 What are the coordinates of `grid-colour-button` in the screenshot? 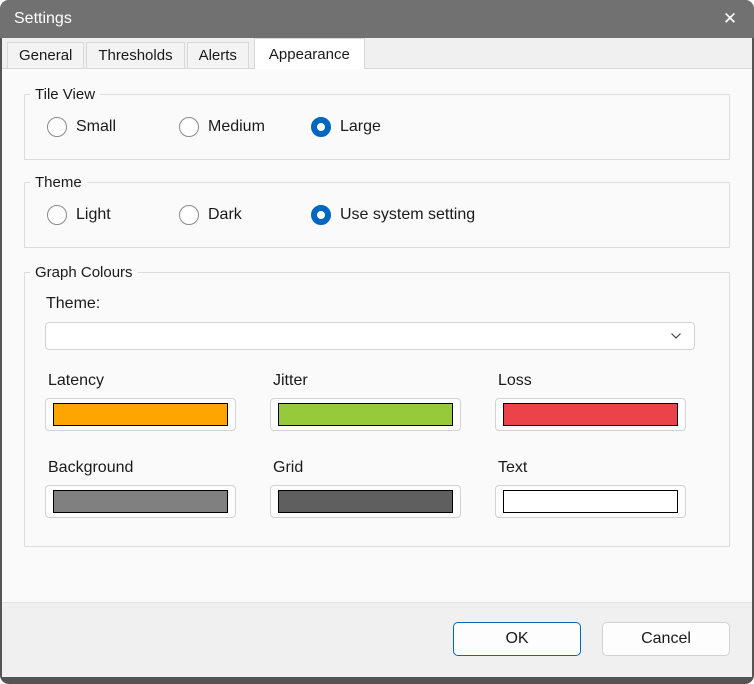 It's located at (365, 501).